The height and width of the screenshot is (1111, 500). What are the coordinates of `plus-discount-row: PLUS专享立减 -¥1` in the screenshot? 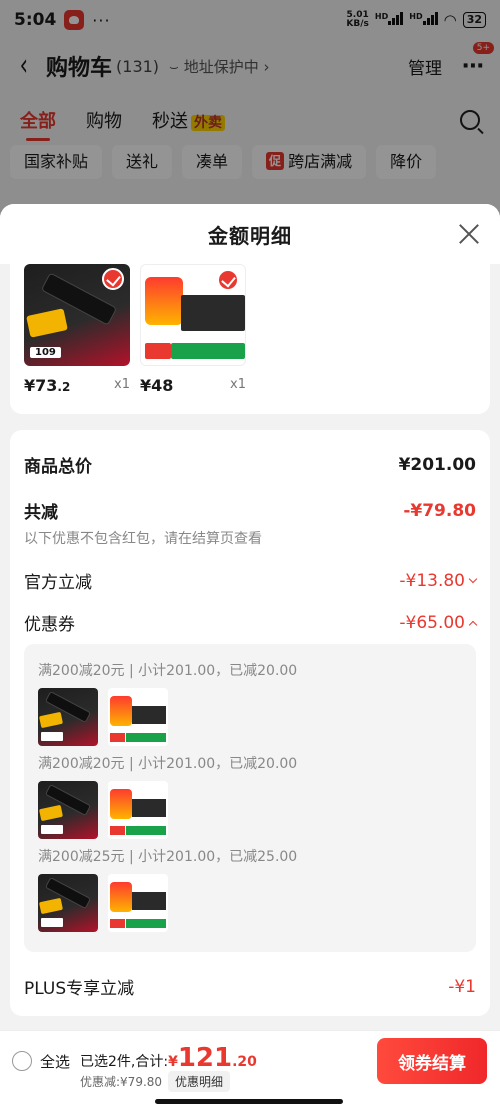 It's located at (250, 987).